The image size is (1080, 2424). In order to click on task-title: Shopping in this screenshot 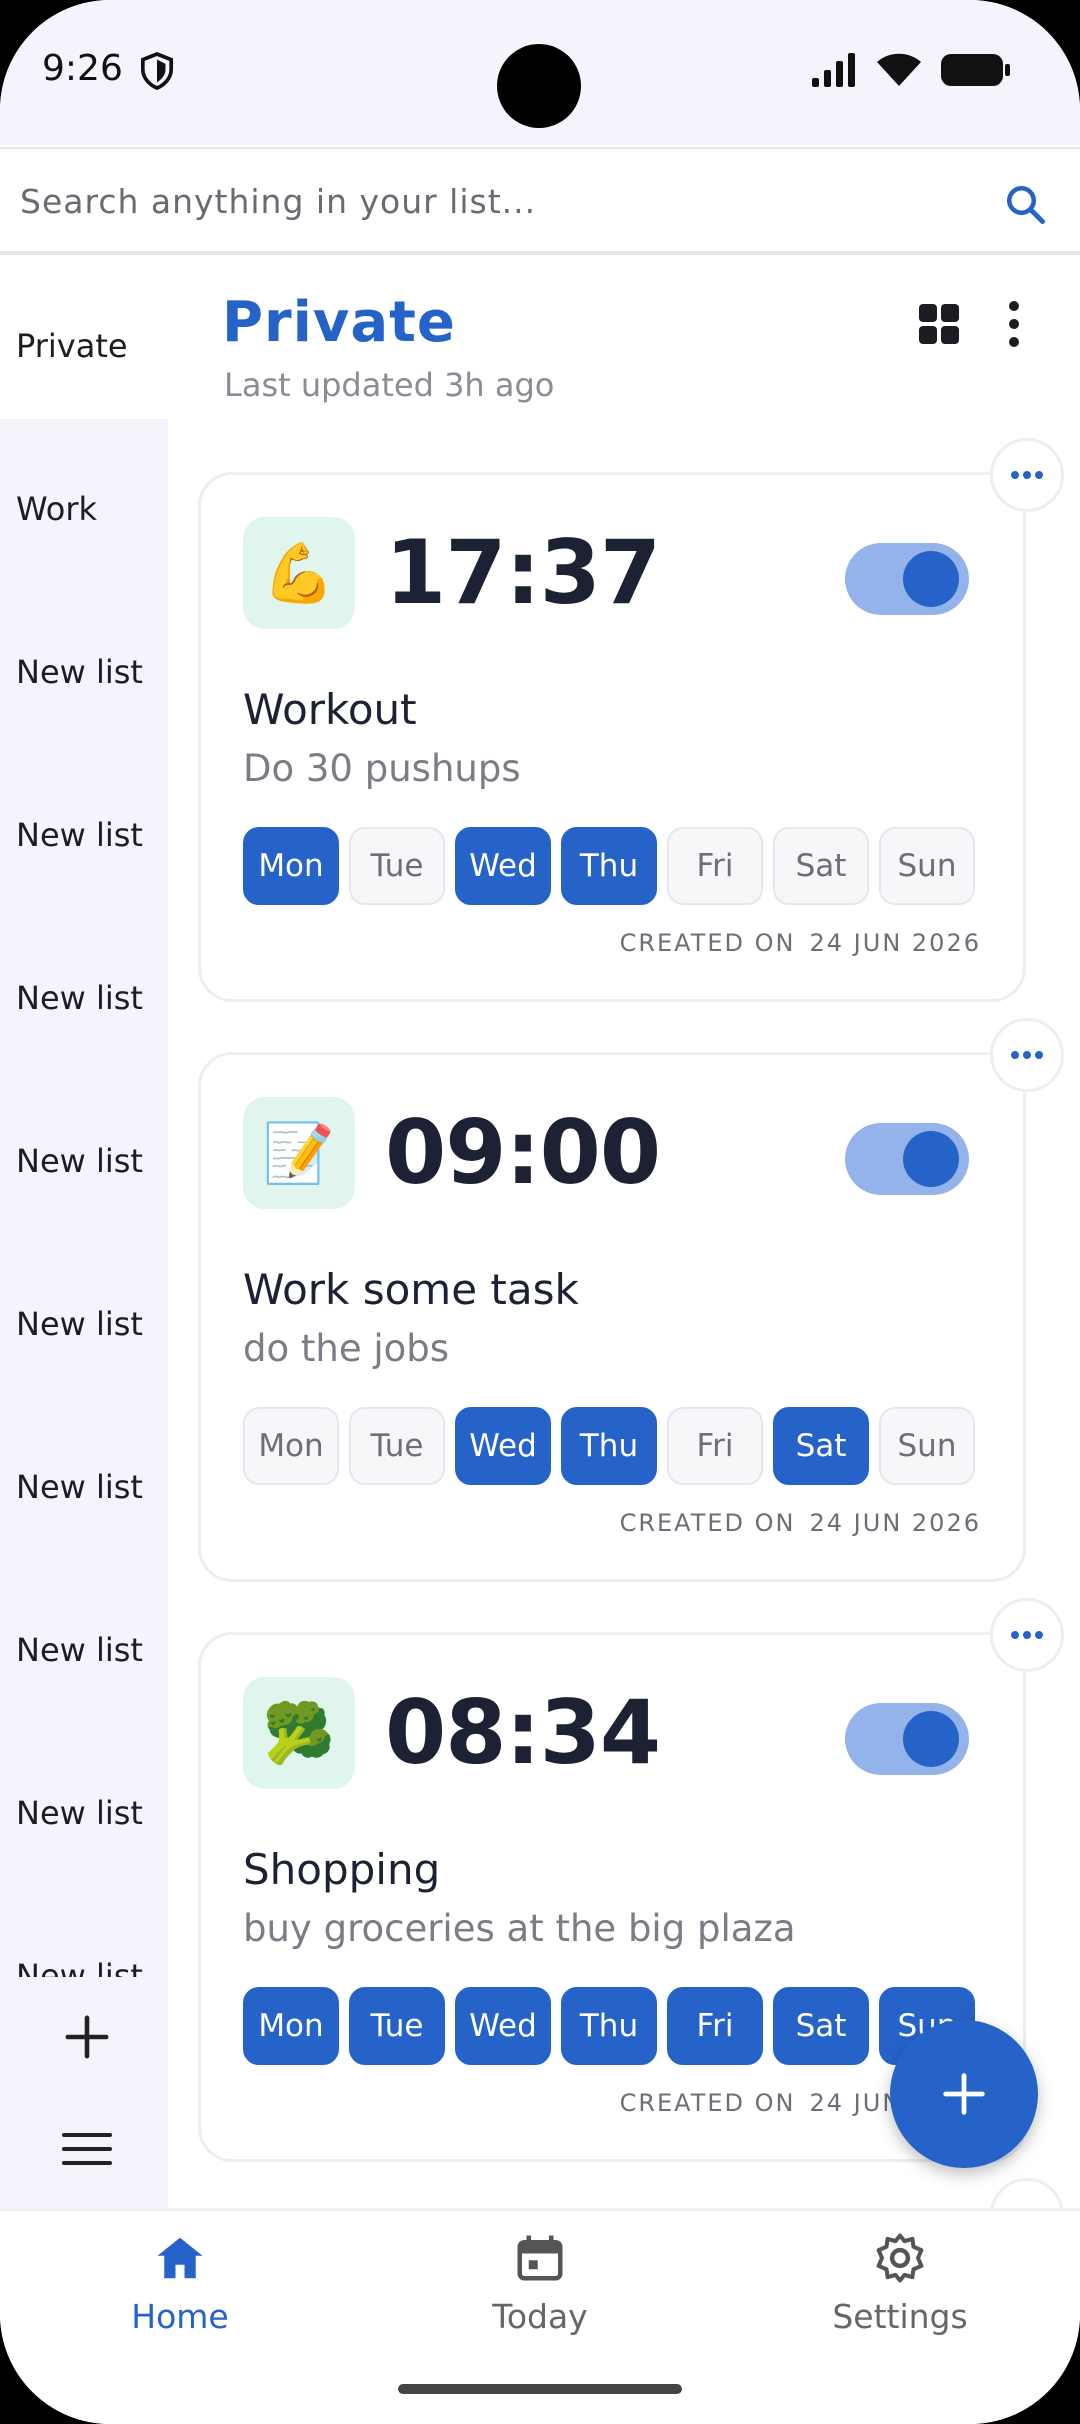, I will do `click(342, 1869)`.